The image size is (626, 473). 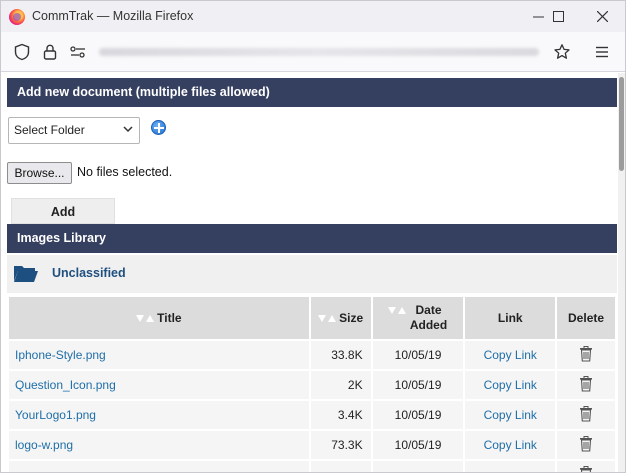 I want to click on window-title: CommTrak — Mozilla Firefox, so click(x=113, y=16).